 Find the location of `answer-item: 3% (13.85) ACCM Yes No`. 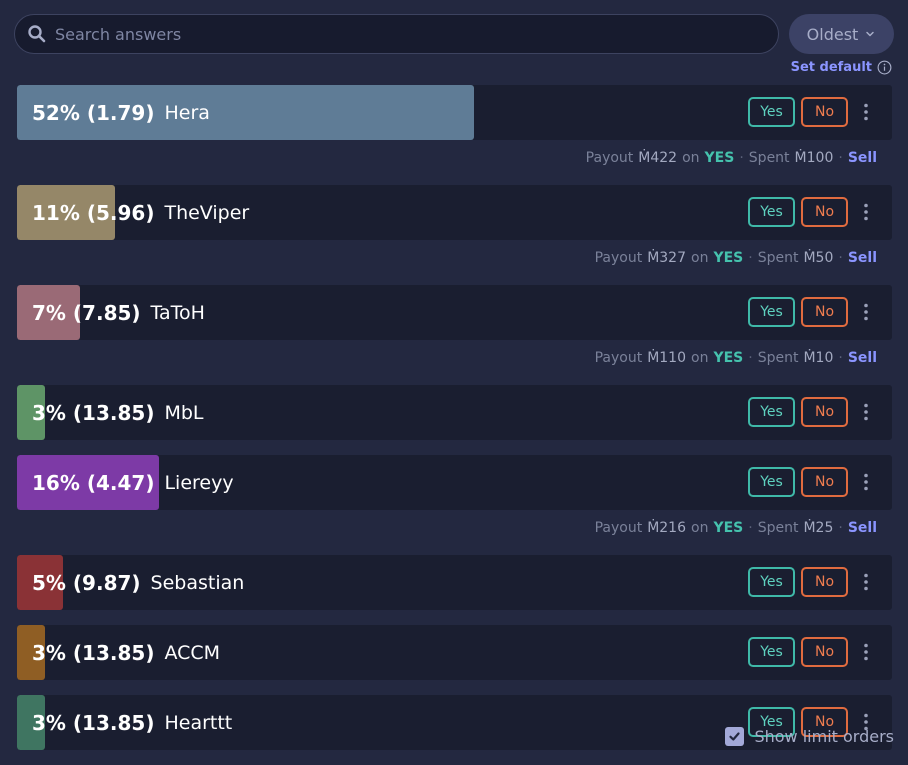

answer-item: 3% (13.85) ACCM Yes No is located at coordinates (454, 652).